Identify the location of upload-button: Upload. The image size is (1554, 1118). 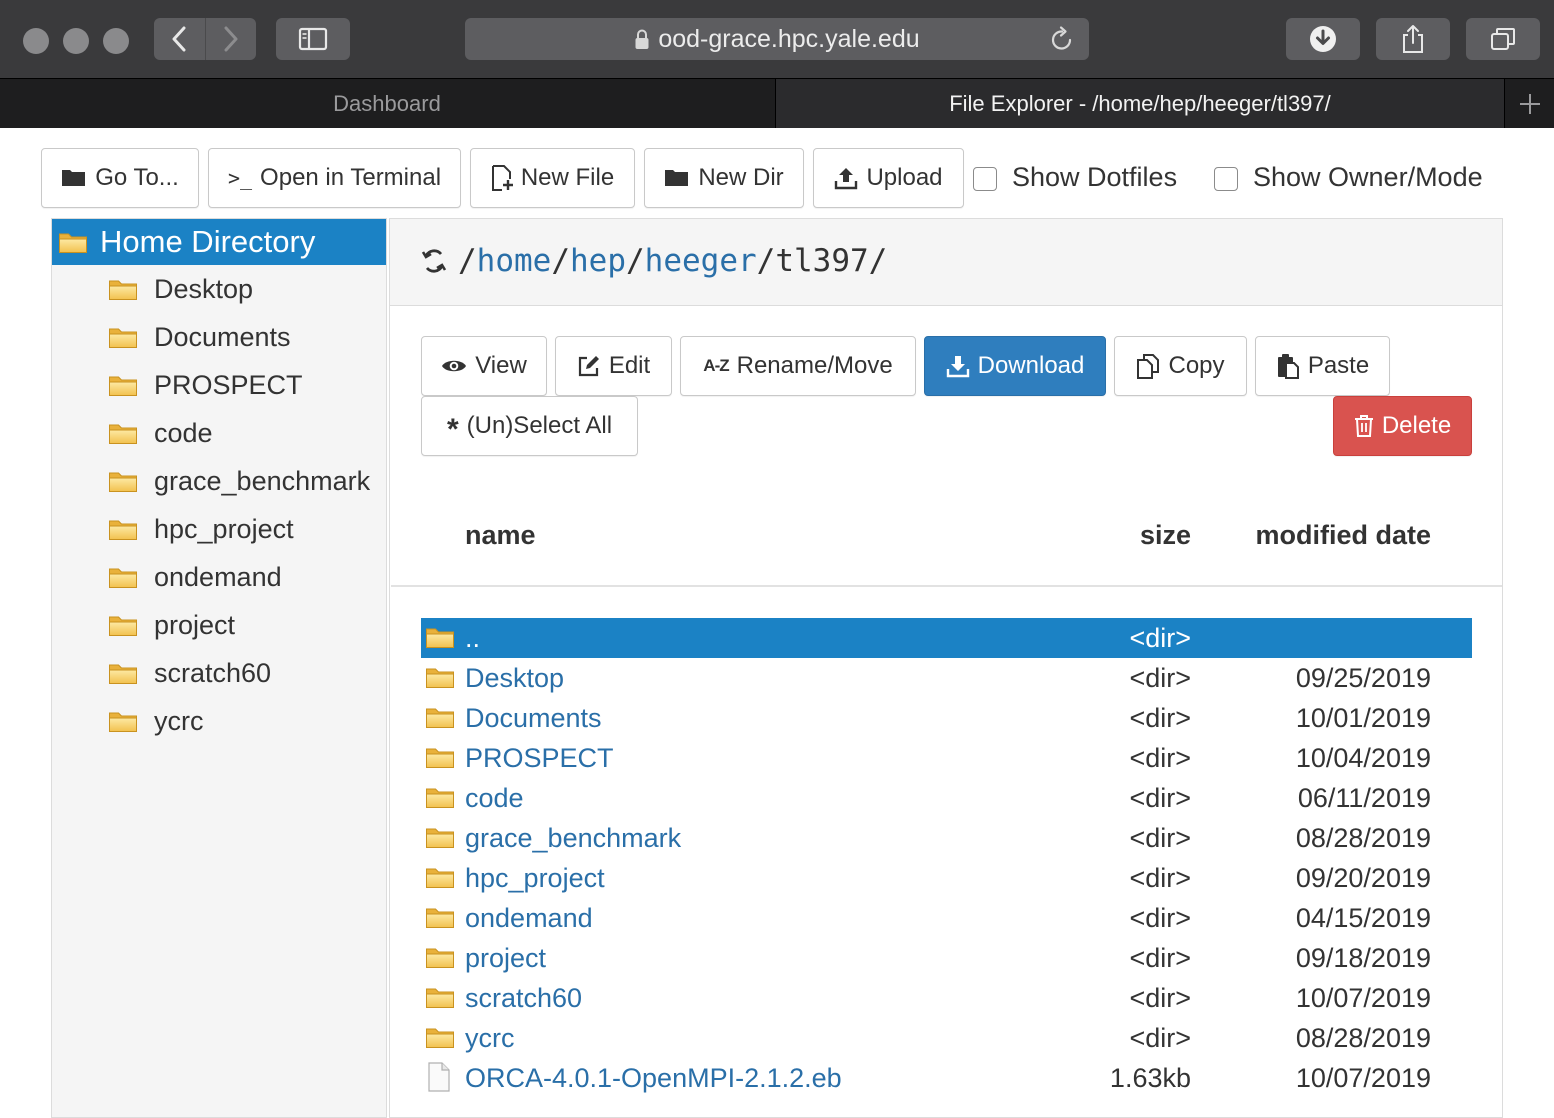
(888, 178).